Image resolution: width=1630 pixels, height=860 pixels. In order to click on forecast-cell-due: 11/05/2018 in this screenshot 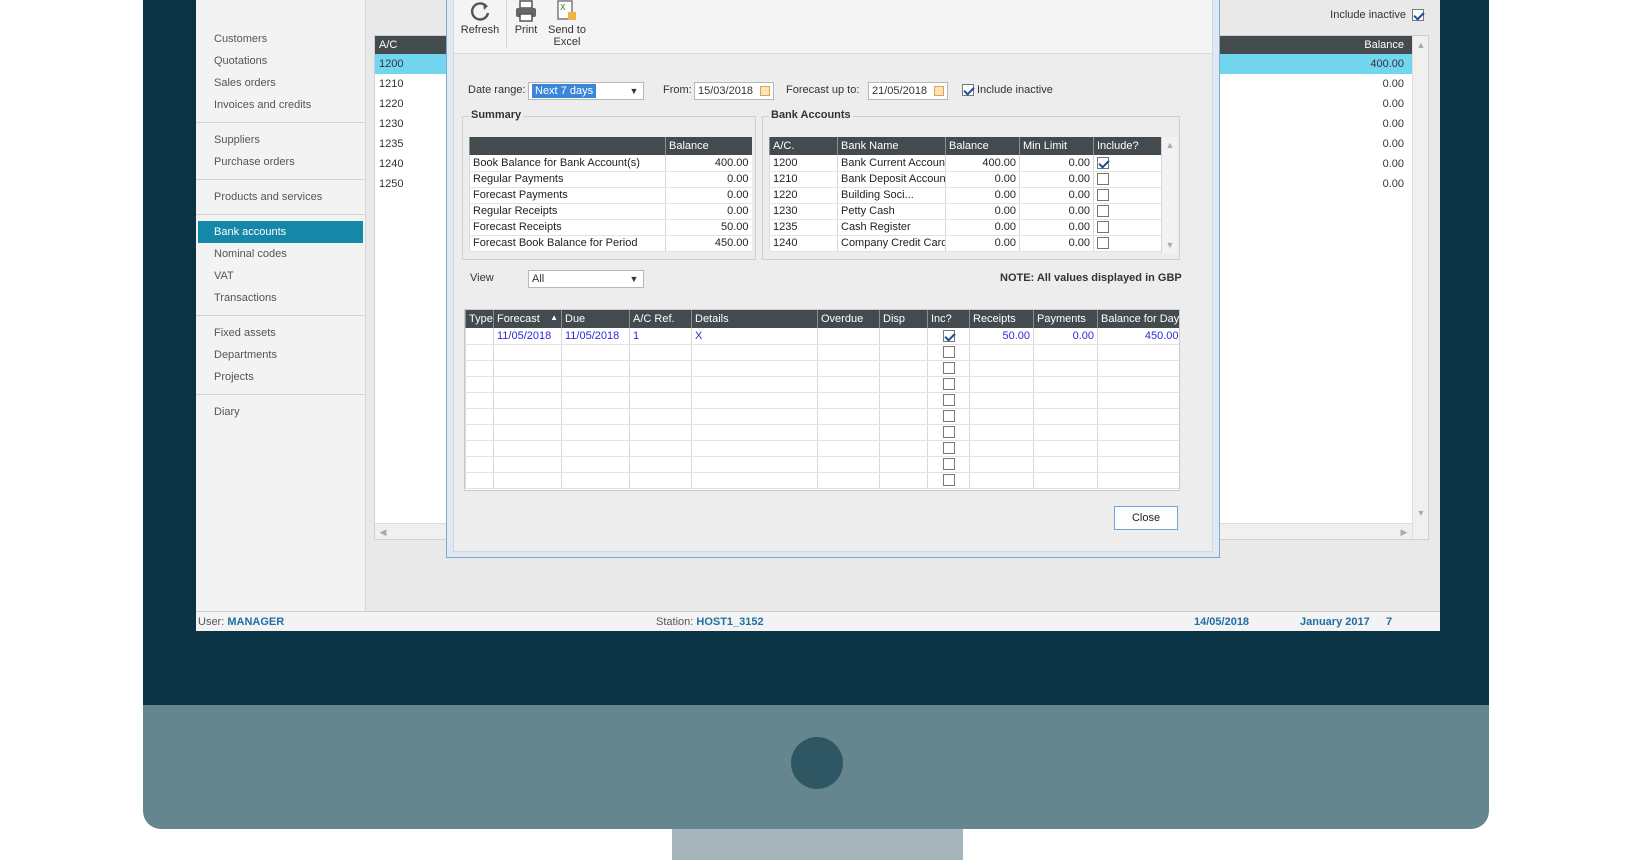, I will do `click(595, 336)`.